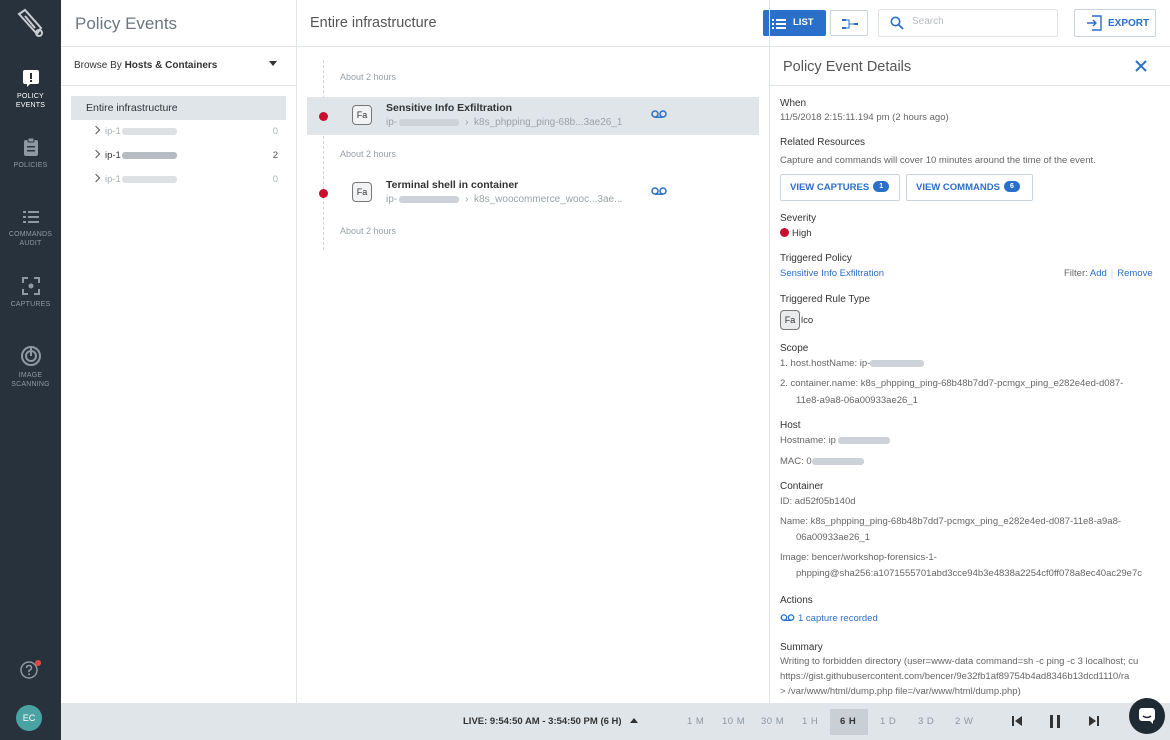 The height and width of the screenshot is (740, 1170). Describe the element at coordinates (964, 721) in the screenshot. I see `range-2w: 2 W` at that location.